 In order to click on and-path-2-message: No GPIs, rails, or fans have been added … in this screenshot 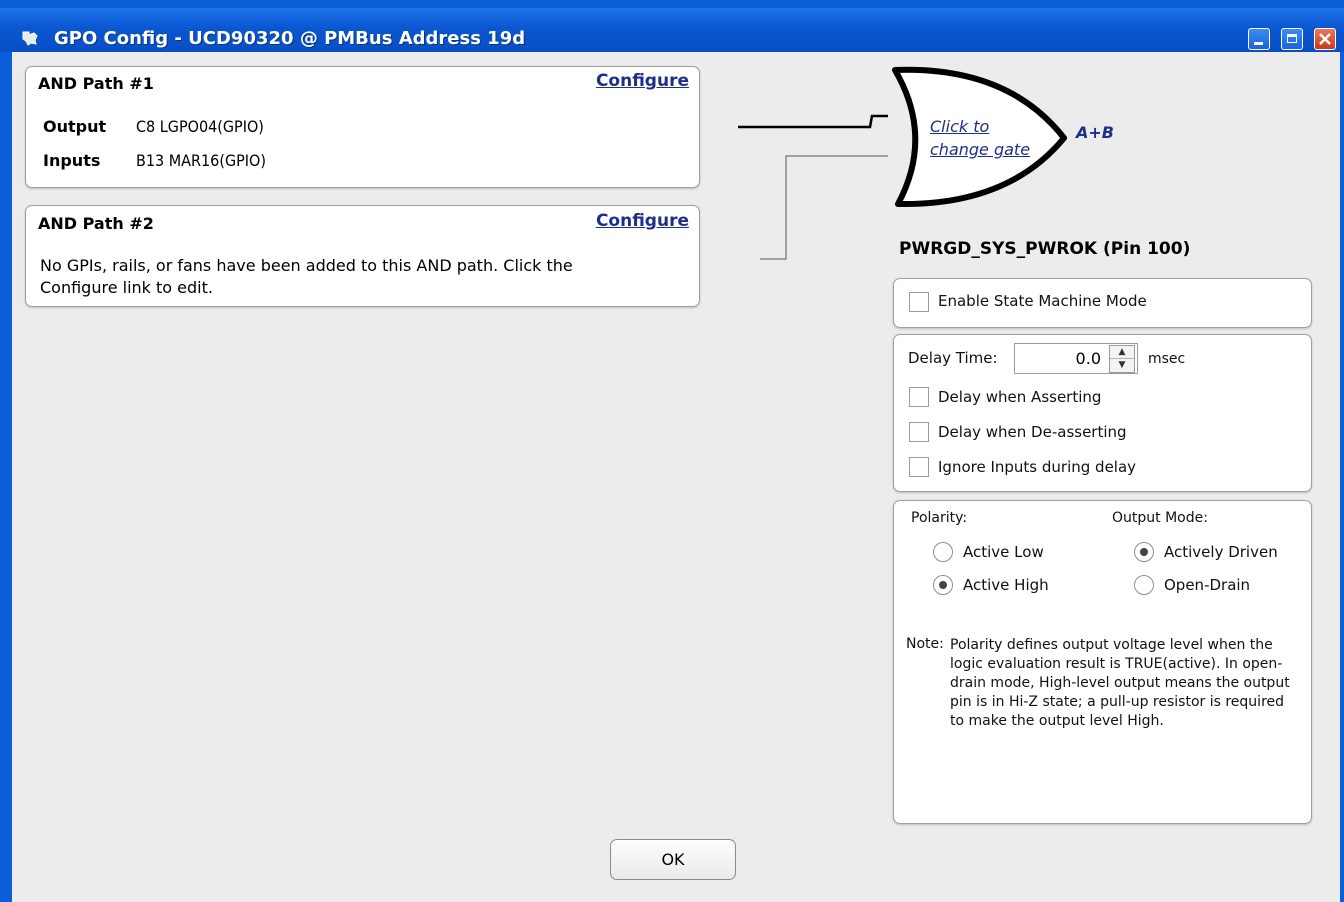, I will do `click(306, 276)`.